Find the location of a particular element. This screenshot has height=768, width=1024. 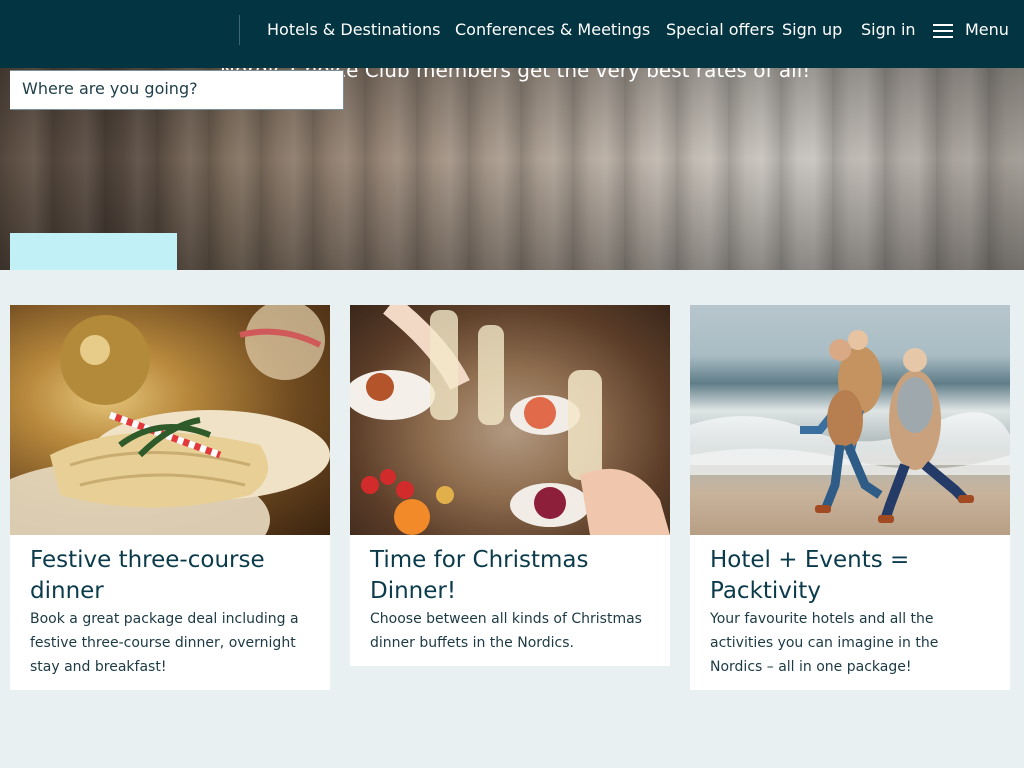

christmas-dinner-image is located at coordinates (510, 420).